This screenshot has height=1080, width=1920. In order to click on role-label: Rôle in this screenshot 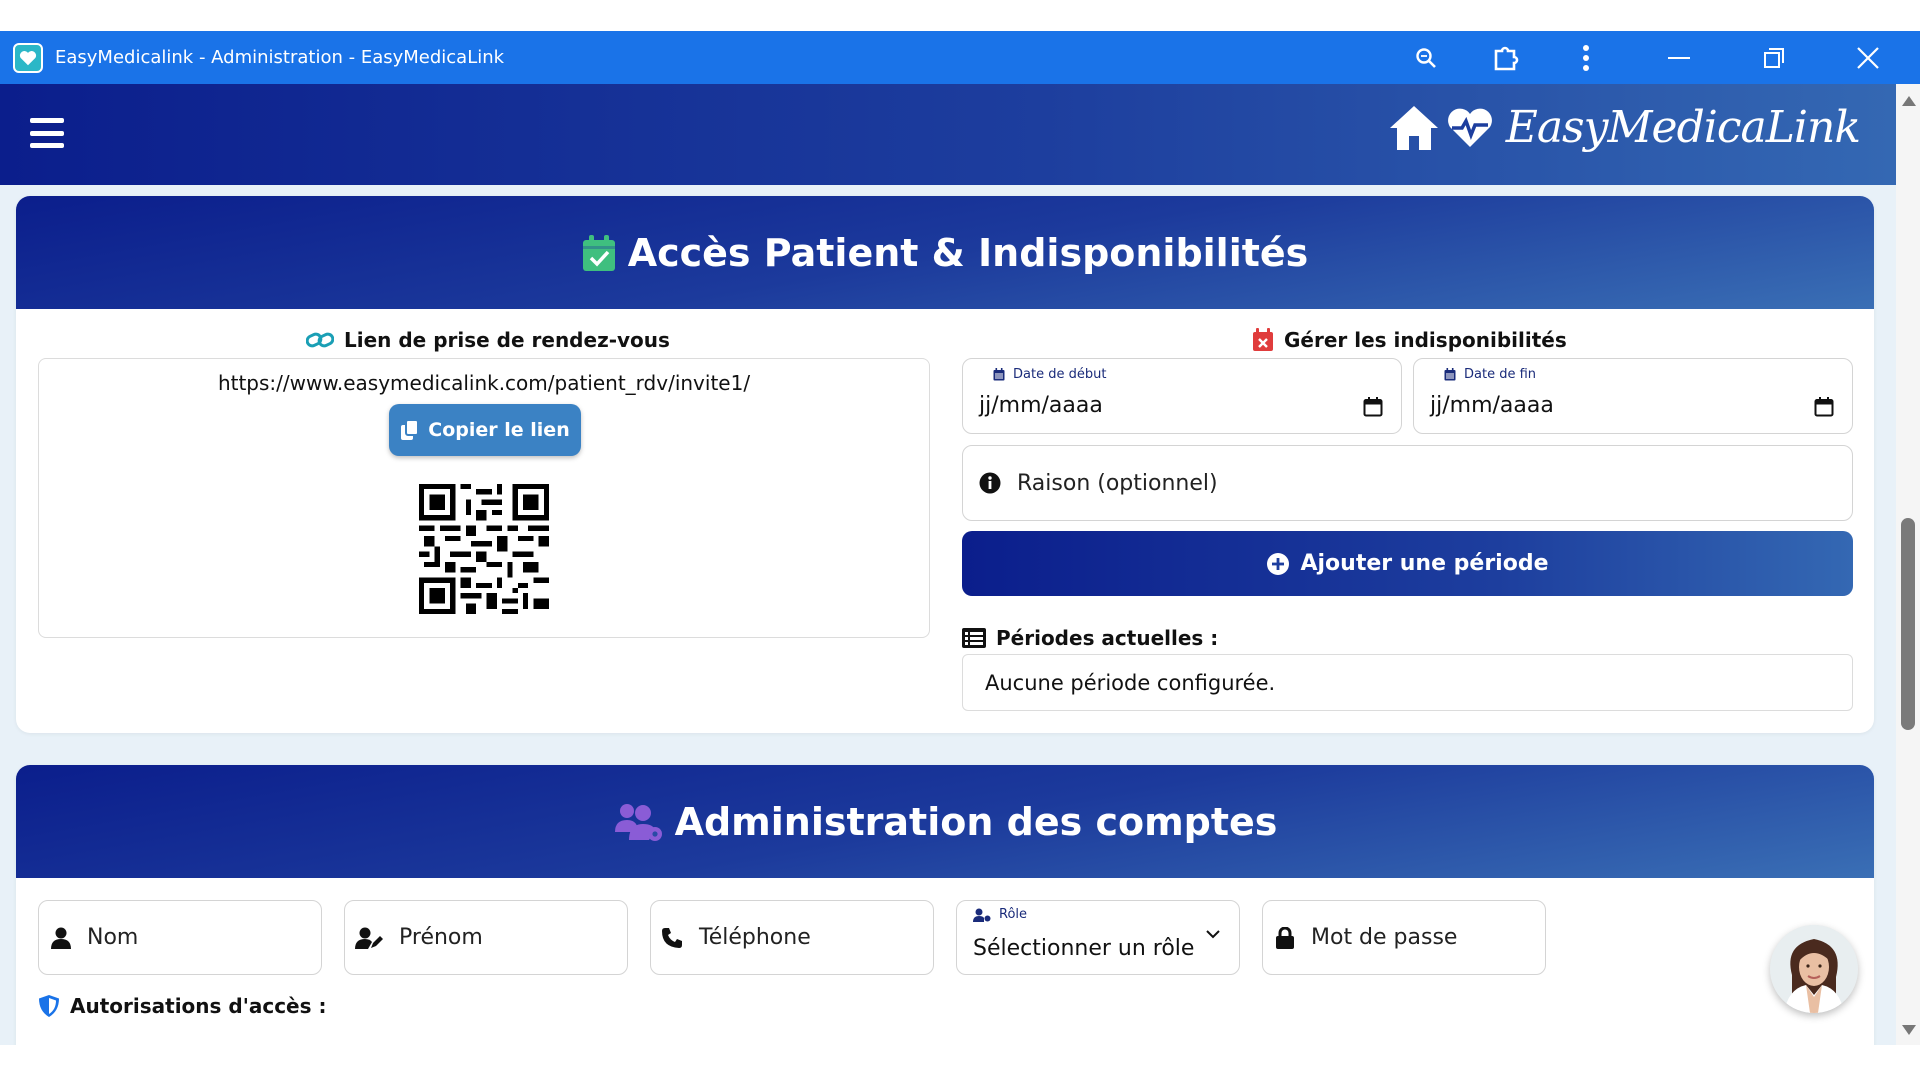, I will do `click(1013, 914)`.